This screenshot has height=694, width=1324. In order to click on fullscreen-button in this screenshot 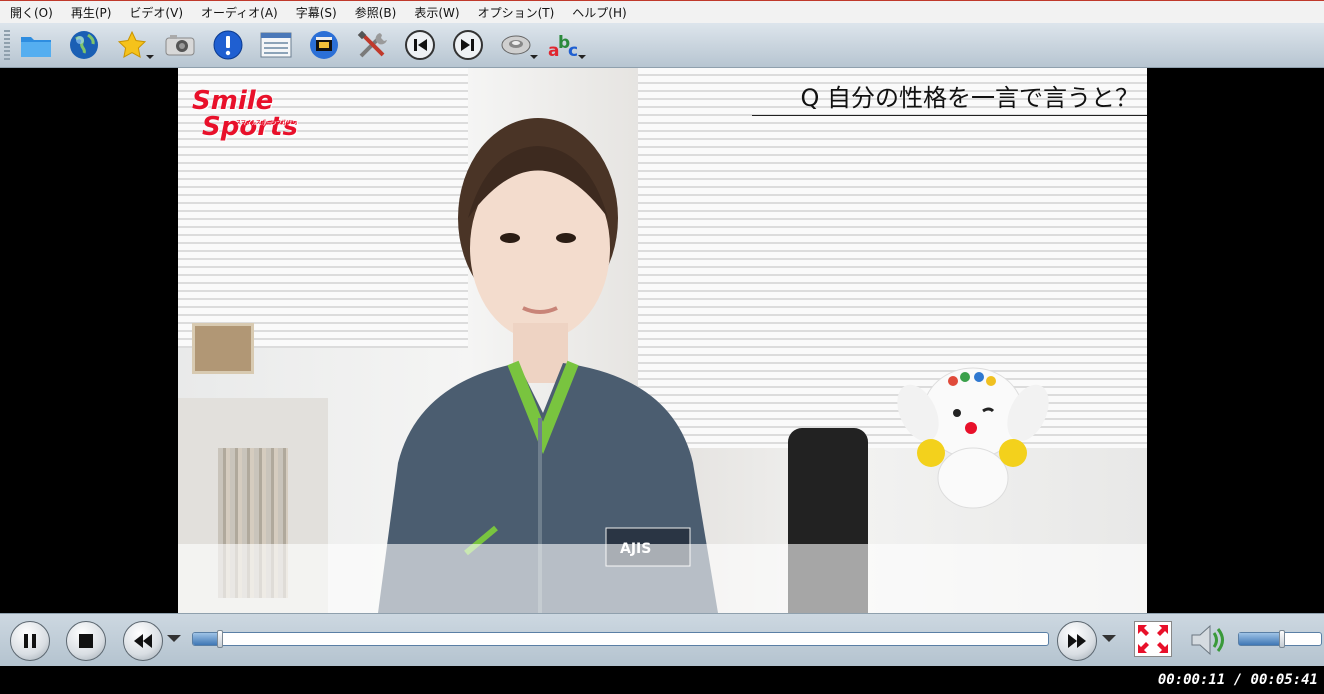, I will do `click(1153, 639)`.